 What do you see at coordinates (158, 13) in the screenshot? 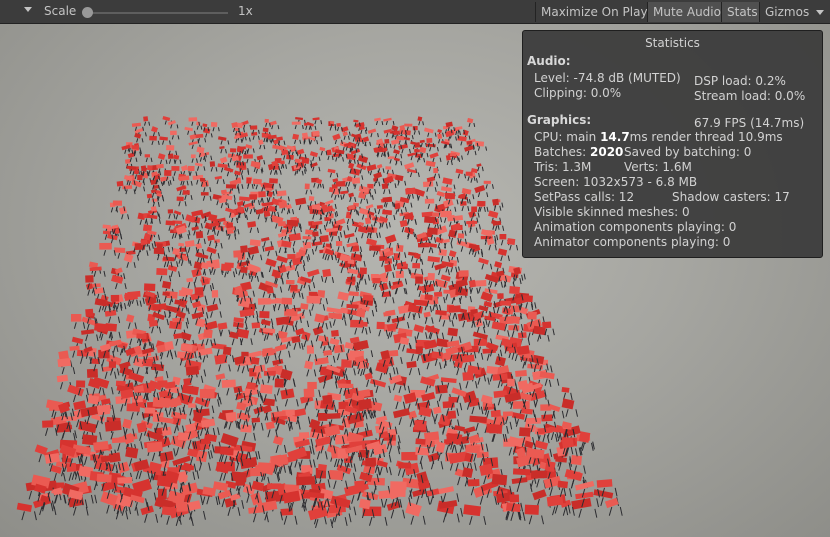
I see `scale-slider` at bounding box center [158, 13].